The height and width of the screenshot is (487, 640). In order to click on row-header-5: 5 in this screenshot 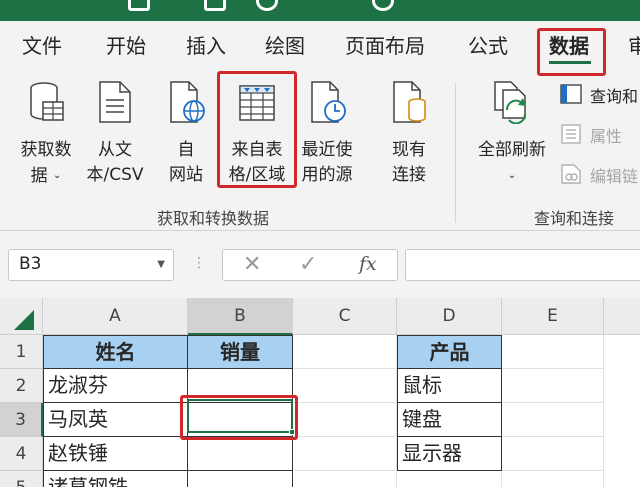, I will do `click(21, 479)`.